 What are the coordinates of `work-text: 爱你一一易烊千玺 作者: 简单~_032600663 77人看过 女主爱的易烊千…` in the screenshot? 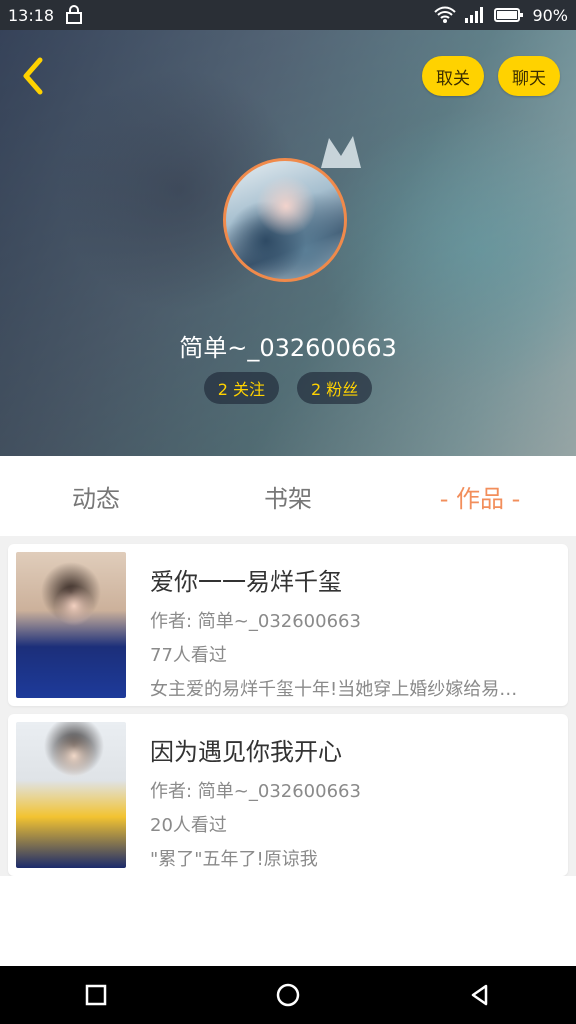 It's located at (349, 631).